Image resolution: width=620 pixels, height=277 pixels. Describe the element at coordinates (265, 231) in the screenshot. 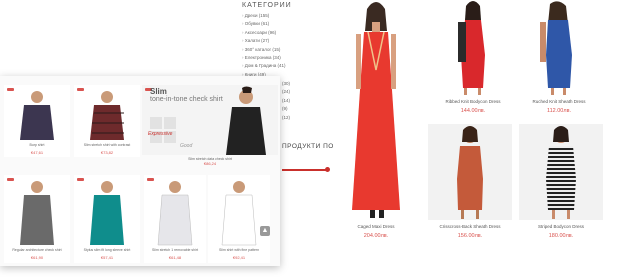

I see `scroll-up-icon: ▲` at that location.